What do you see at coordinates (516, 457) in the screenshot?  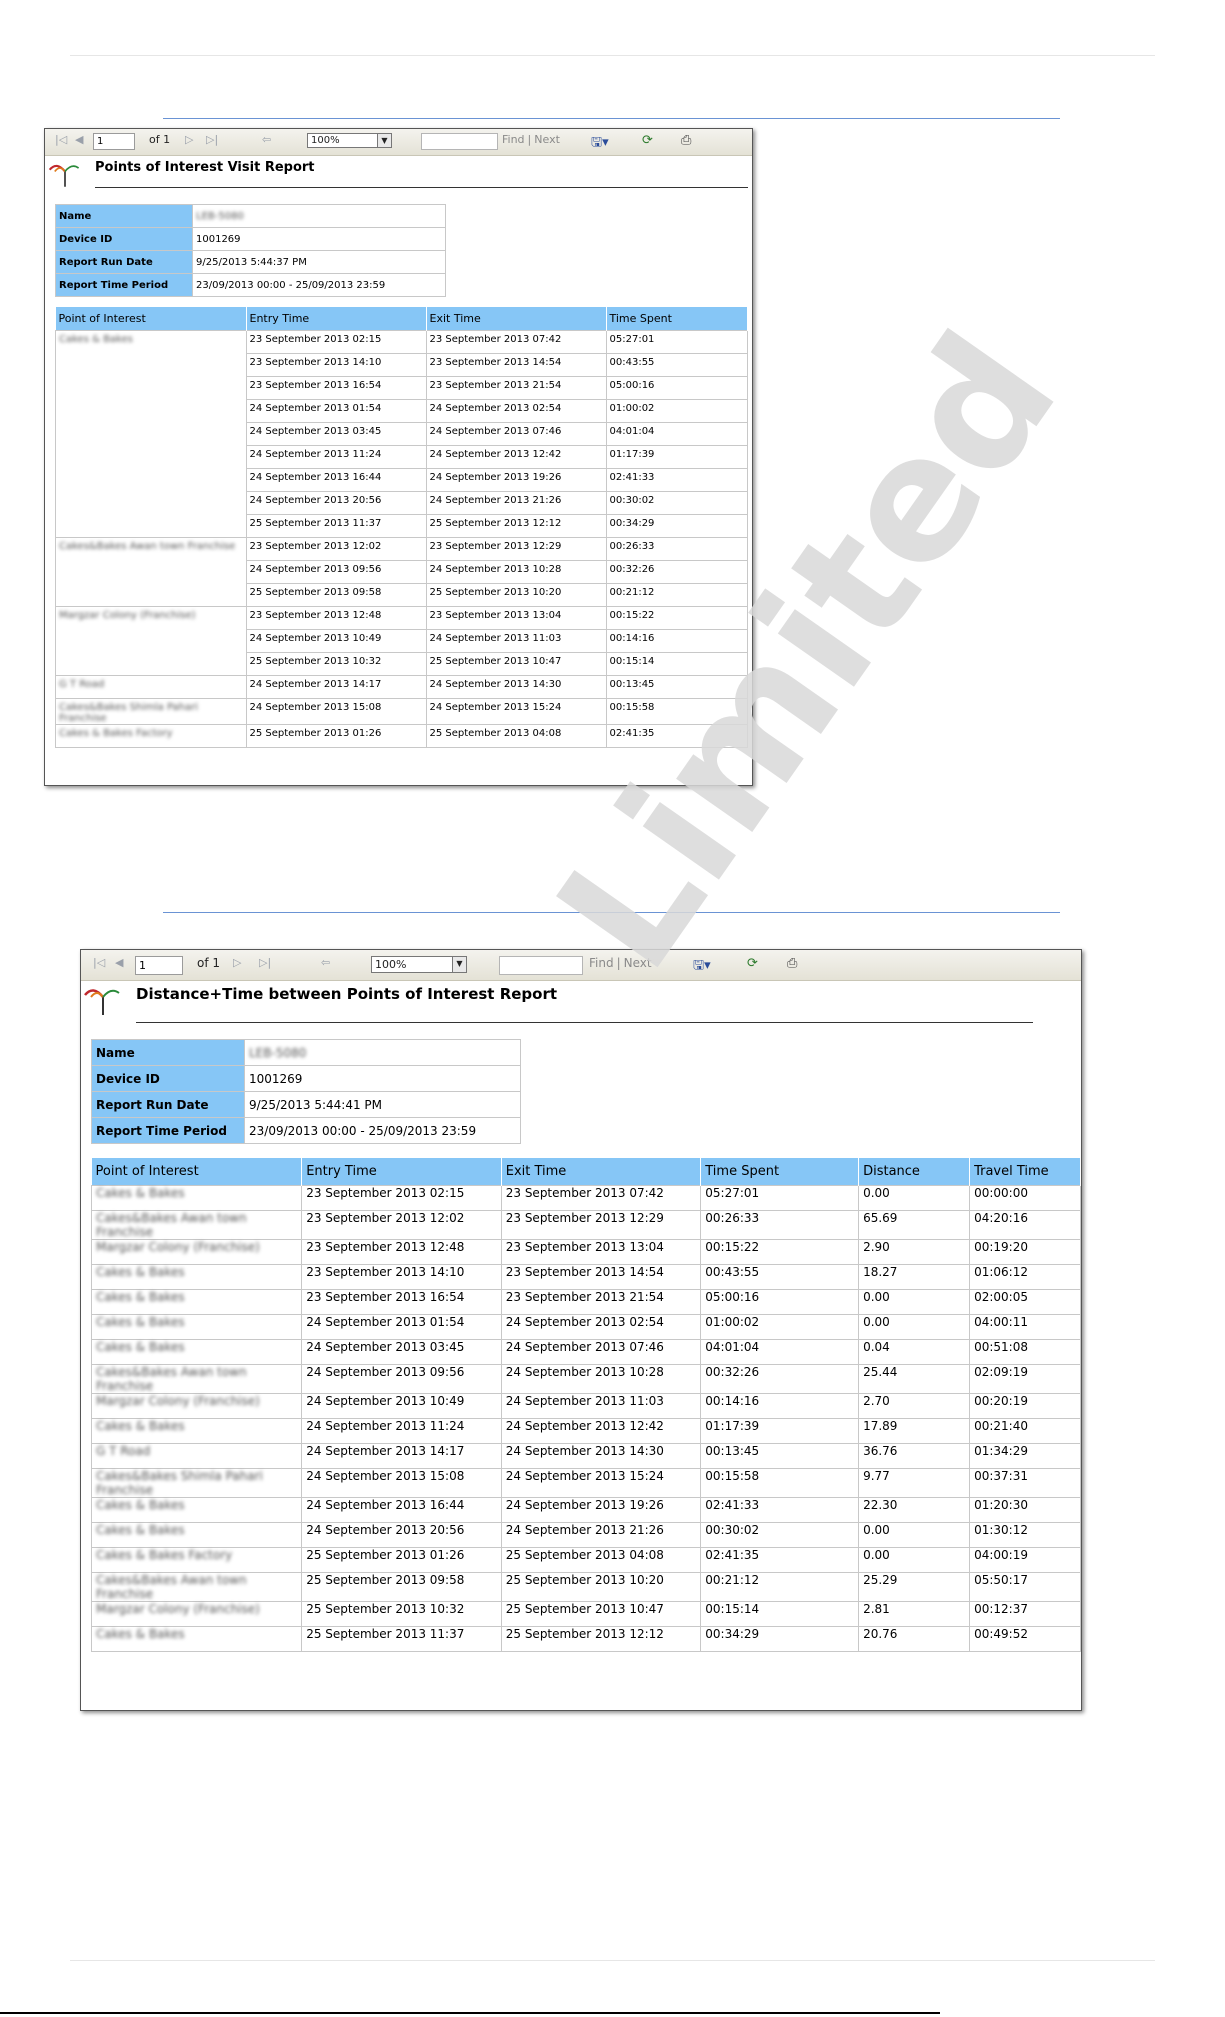 I see `exit-time-cell: 24 September 2013 12:42` at bounding box center [516, 457].